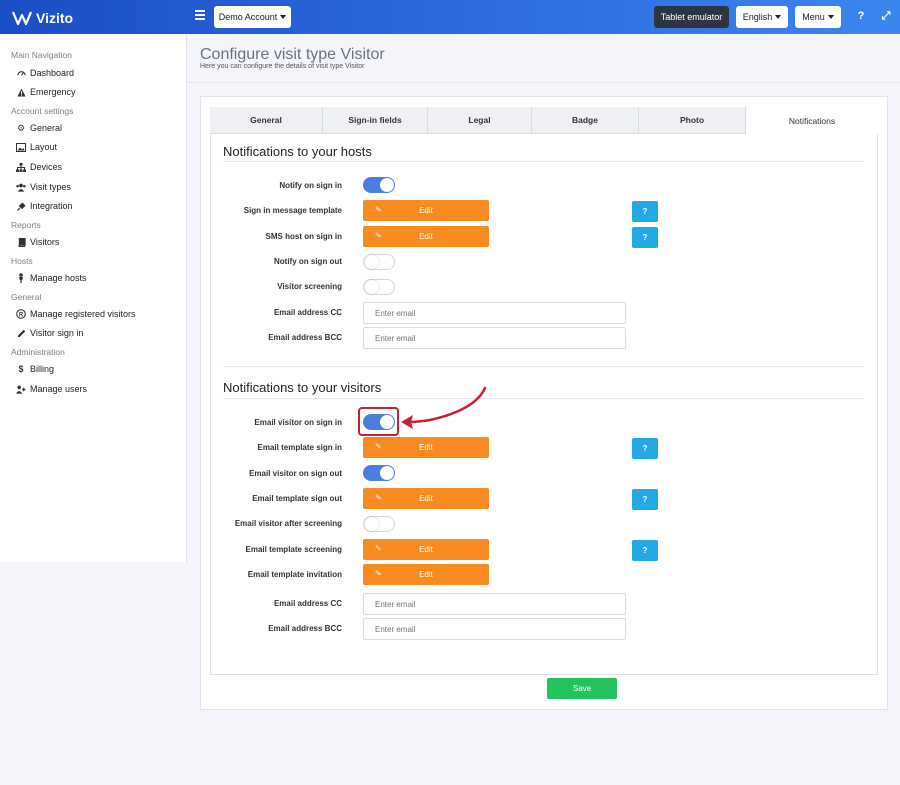 The height and width of the screenshot is (785, 900). What do you see at coordinates (76, 314) in the screenshot?
I see `sidebar-item-manage-registered-visitors: R Manage registered visitors` at bounding box center [76, 314].